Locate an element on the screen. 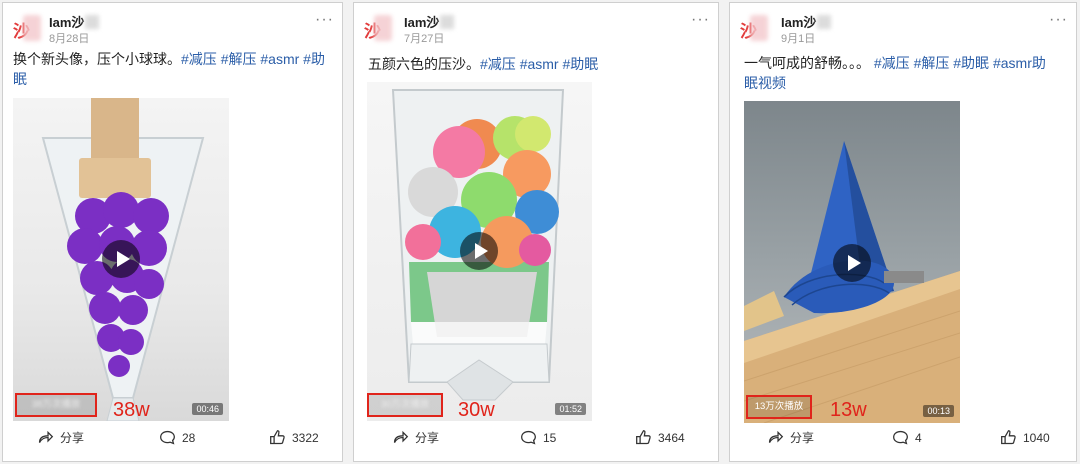 The height and width of the screenshot is (464, 1080). action-bar: 分享 28 3322 is located at coordinates (172, 439).